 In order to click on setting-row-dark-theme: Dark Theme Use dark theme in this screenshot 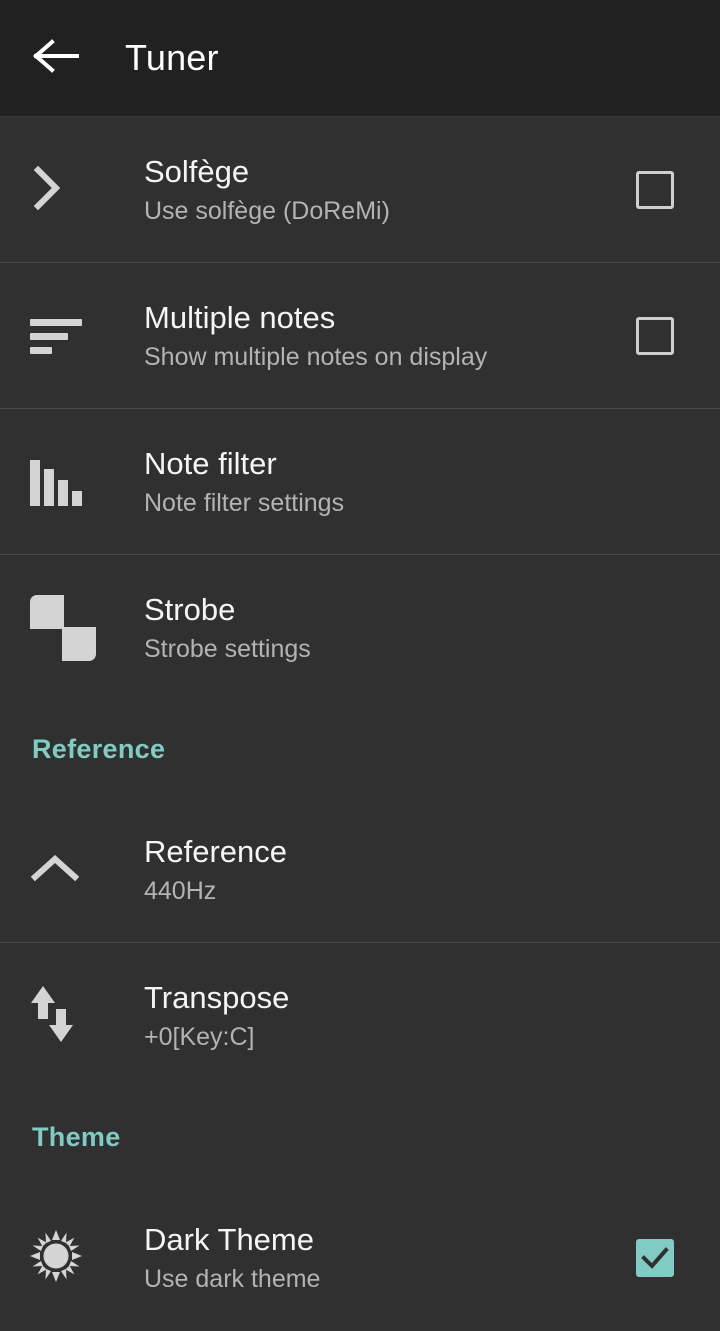, I will do `click(360, 1258)`.